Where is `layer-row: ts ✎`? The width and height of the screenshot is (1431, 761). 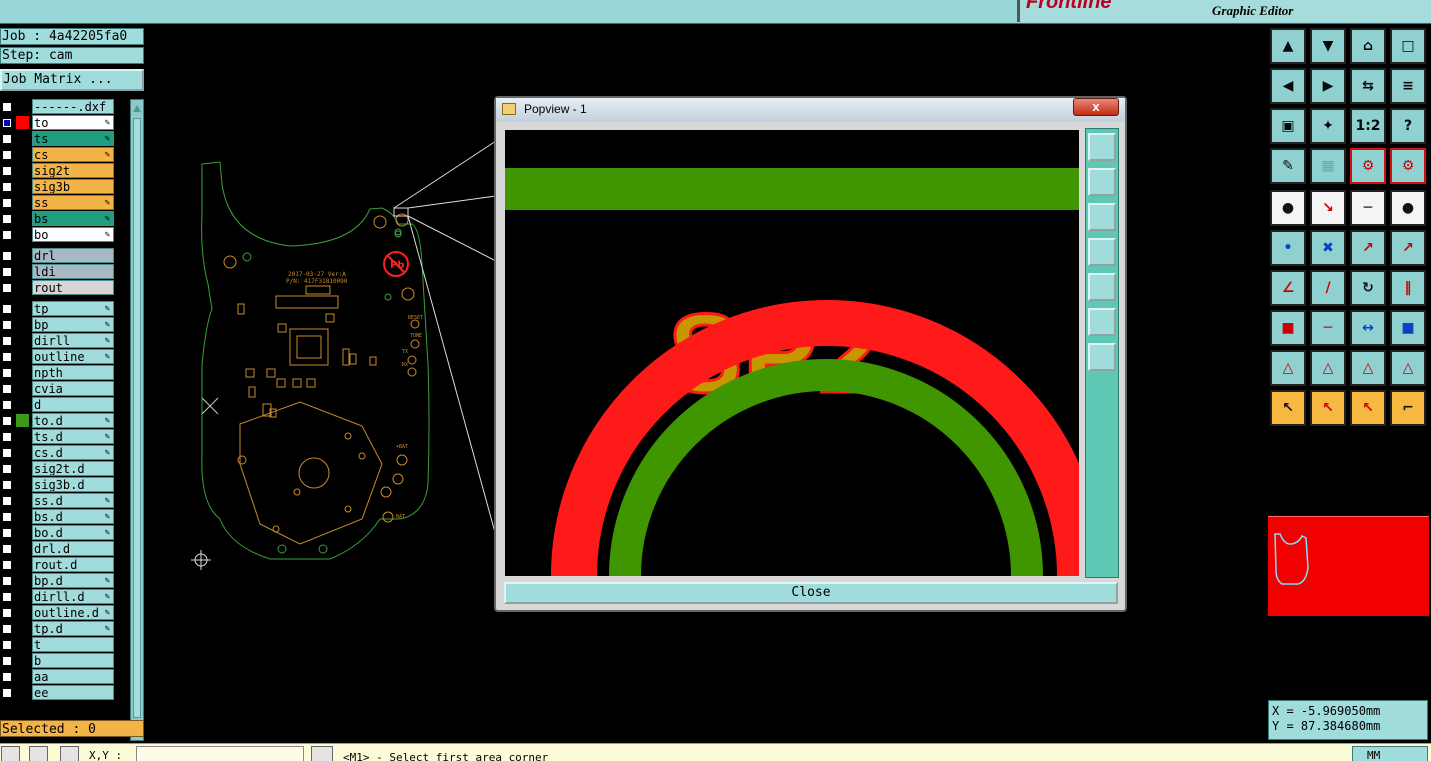 layer-row: ts ✎ is located at coordinates (59, 138).